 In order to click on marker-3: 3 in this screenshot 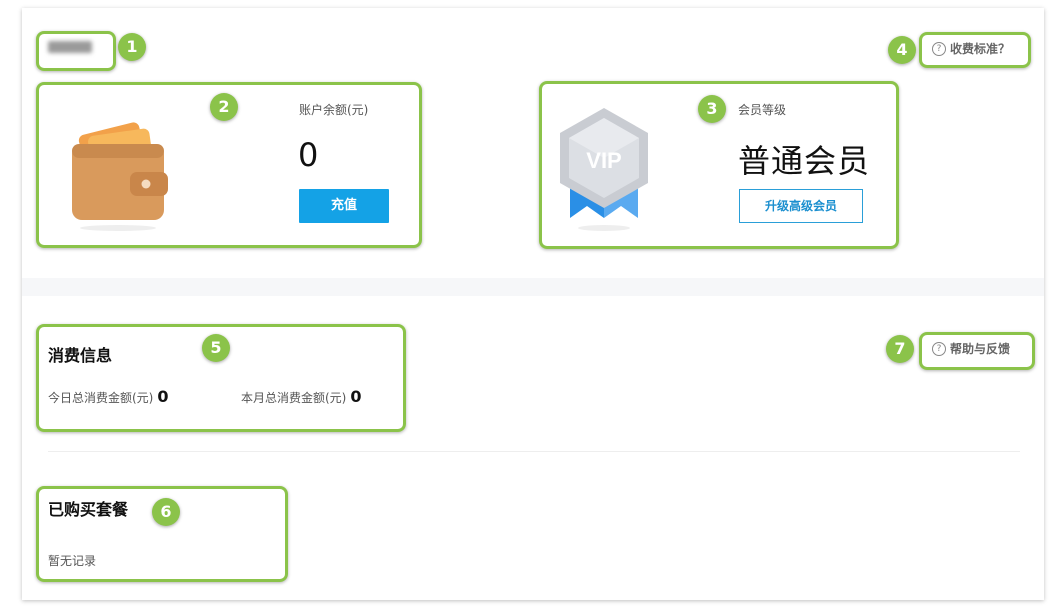, I will do `click(712, 109)`.